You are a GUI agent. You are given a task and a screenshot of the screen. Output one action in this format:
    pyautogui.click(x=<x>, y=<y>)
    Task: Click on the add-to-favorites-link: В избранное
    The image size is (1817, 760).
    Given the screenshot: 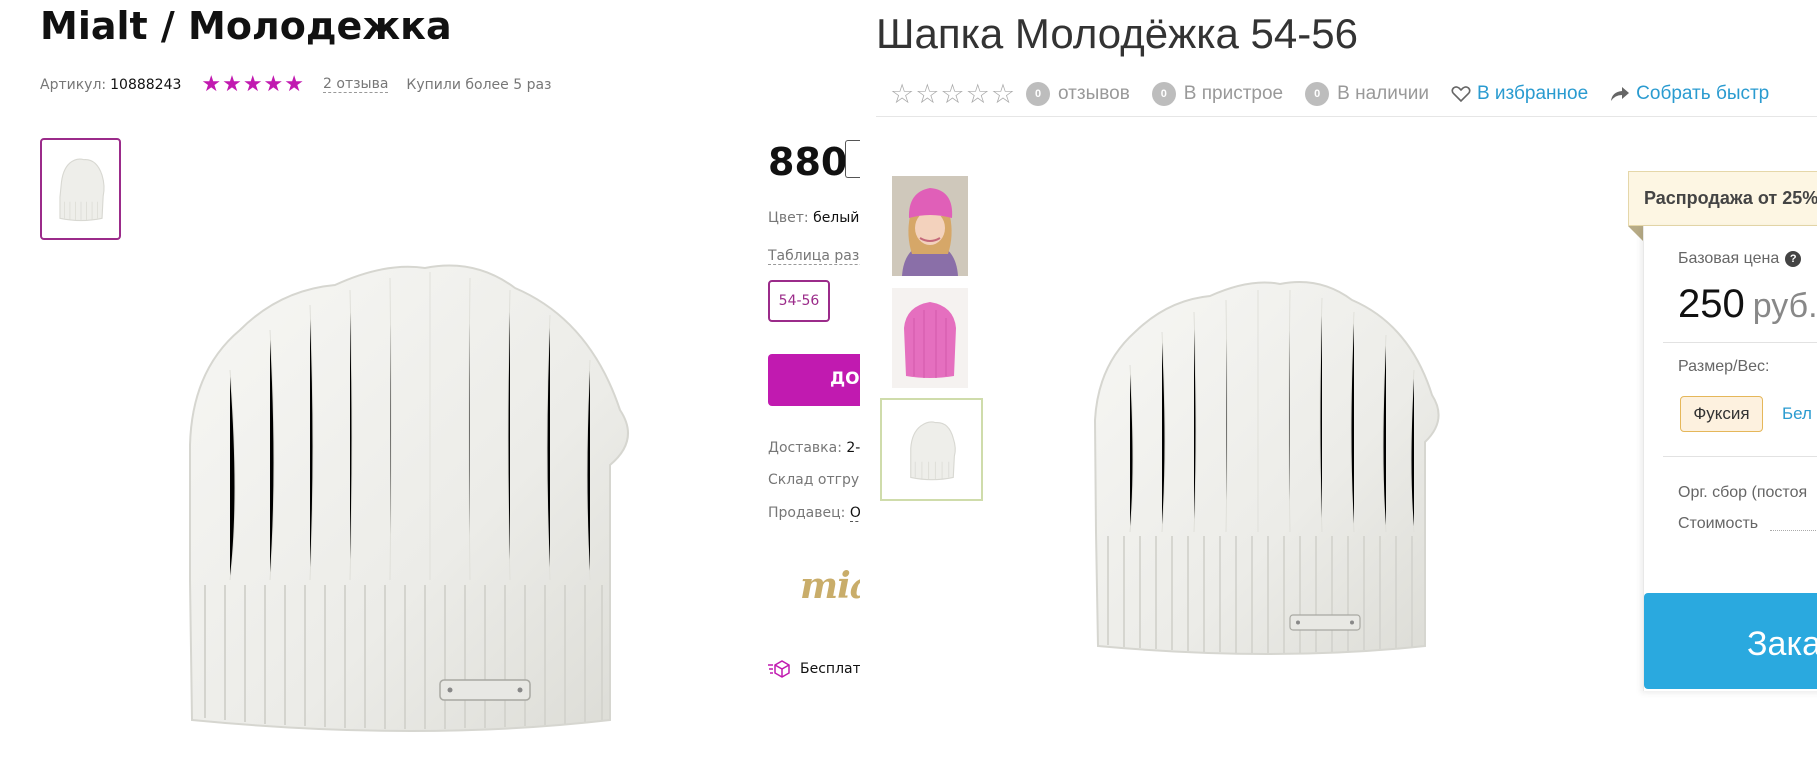 What is the action you would take?
    pyautogui.click(x=1519, y=94)
    